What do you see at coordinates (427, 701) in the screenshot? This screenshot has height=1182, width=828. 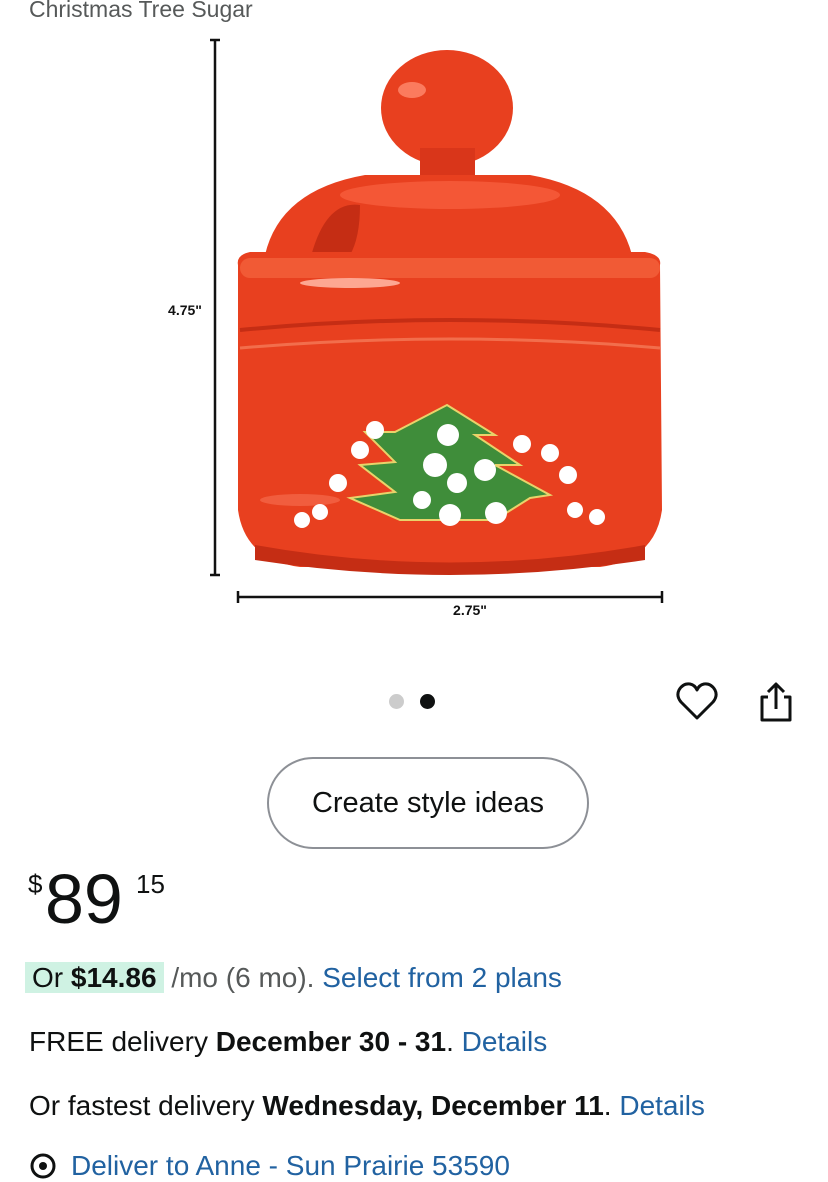 I see `carousel-dot-2-active` at bounding box center [427, 701].